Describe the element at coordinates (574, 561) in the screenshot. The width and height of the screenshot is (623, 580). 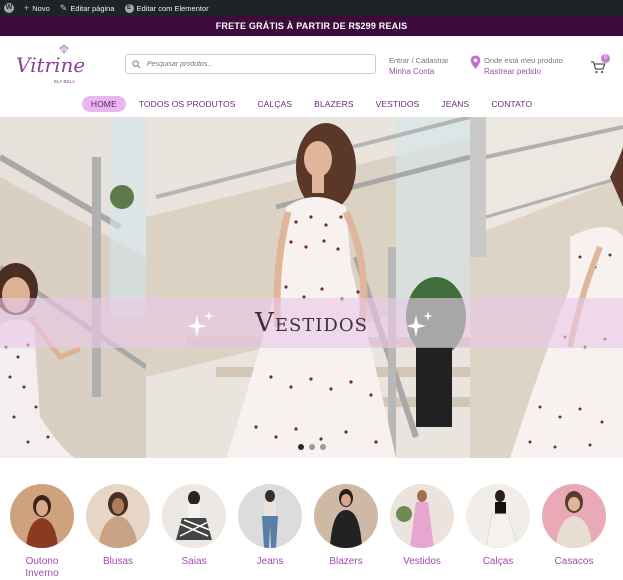
I see `category-label: Casacos` at that location.